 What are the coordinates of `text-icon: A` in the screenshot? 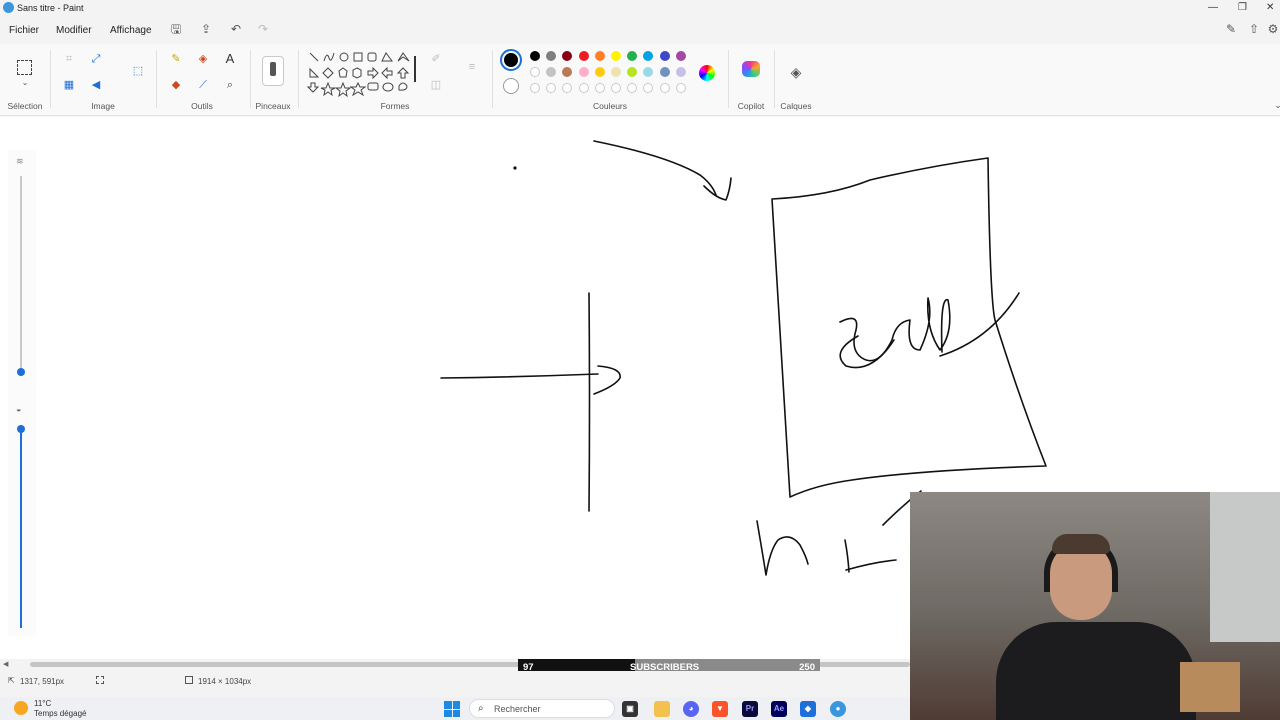 It's located at (230, 60).